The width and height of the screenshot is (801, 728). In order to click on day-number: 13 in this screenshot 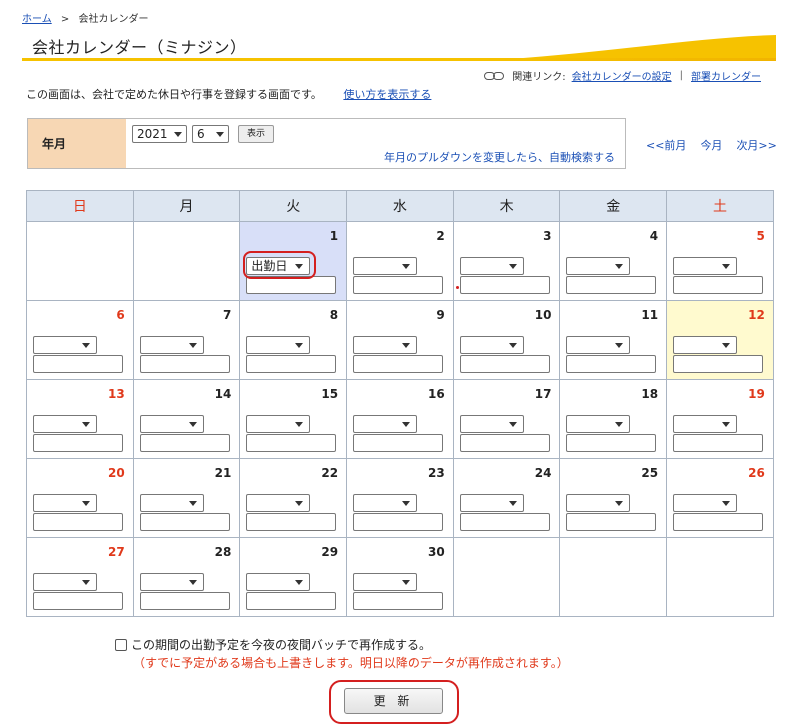, I will do `click(116, 394)`.